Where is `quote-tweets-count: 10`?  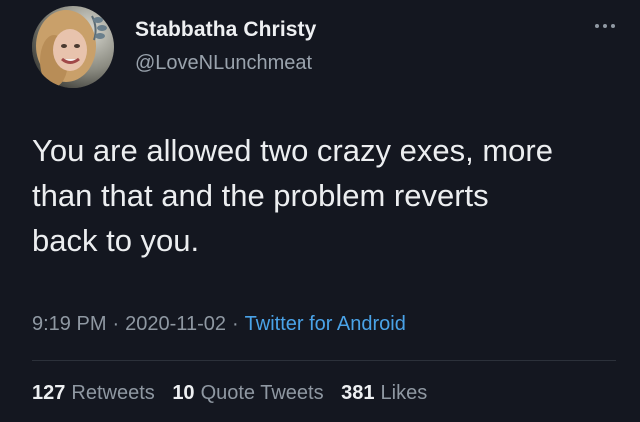
quote-tweets-count: 10 is located at coordinates (183, 393).